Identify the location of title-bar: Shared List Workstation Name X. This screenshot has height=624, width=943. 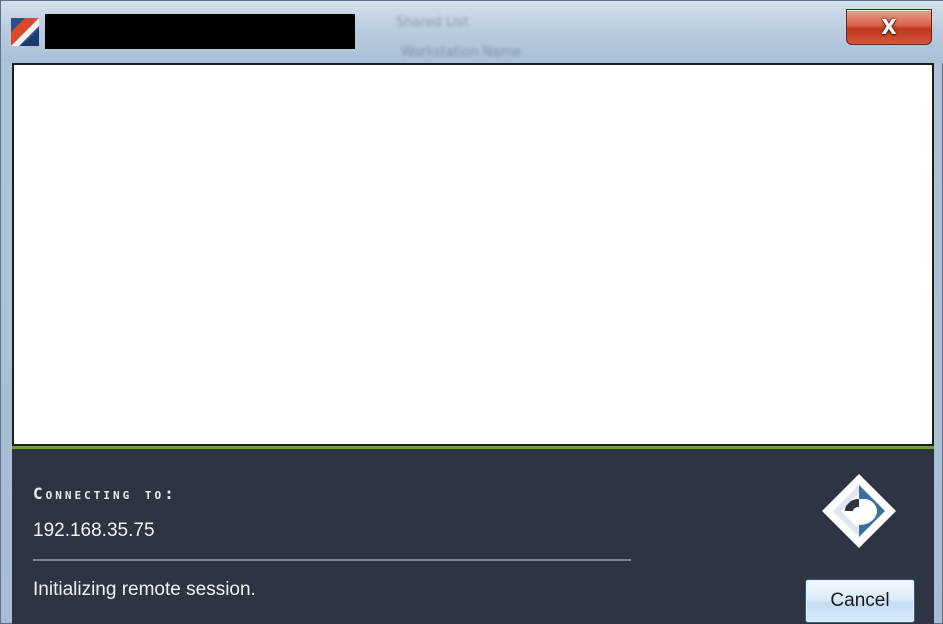
(472, 32).